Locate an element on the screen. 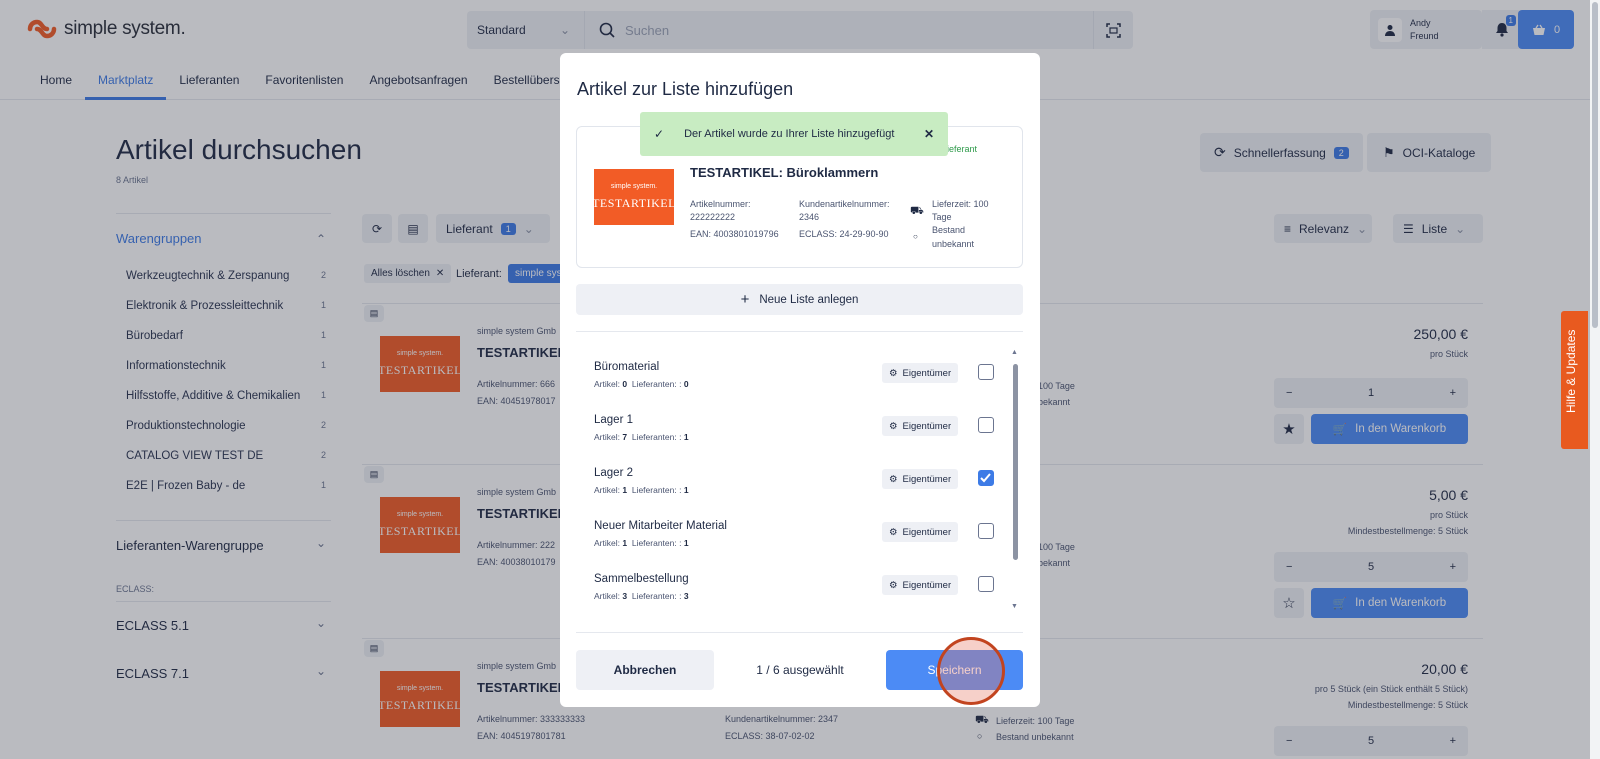 Image resolution: width=1600 pixels, height=759 pixels. modal-ean: EAN: 4003801019796 is located at coordinates (734, 234).